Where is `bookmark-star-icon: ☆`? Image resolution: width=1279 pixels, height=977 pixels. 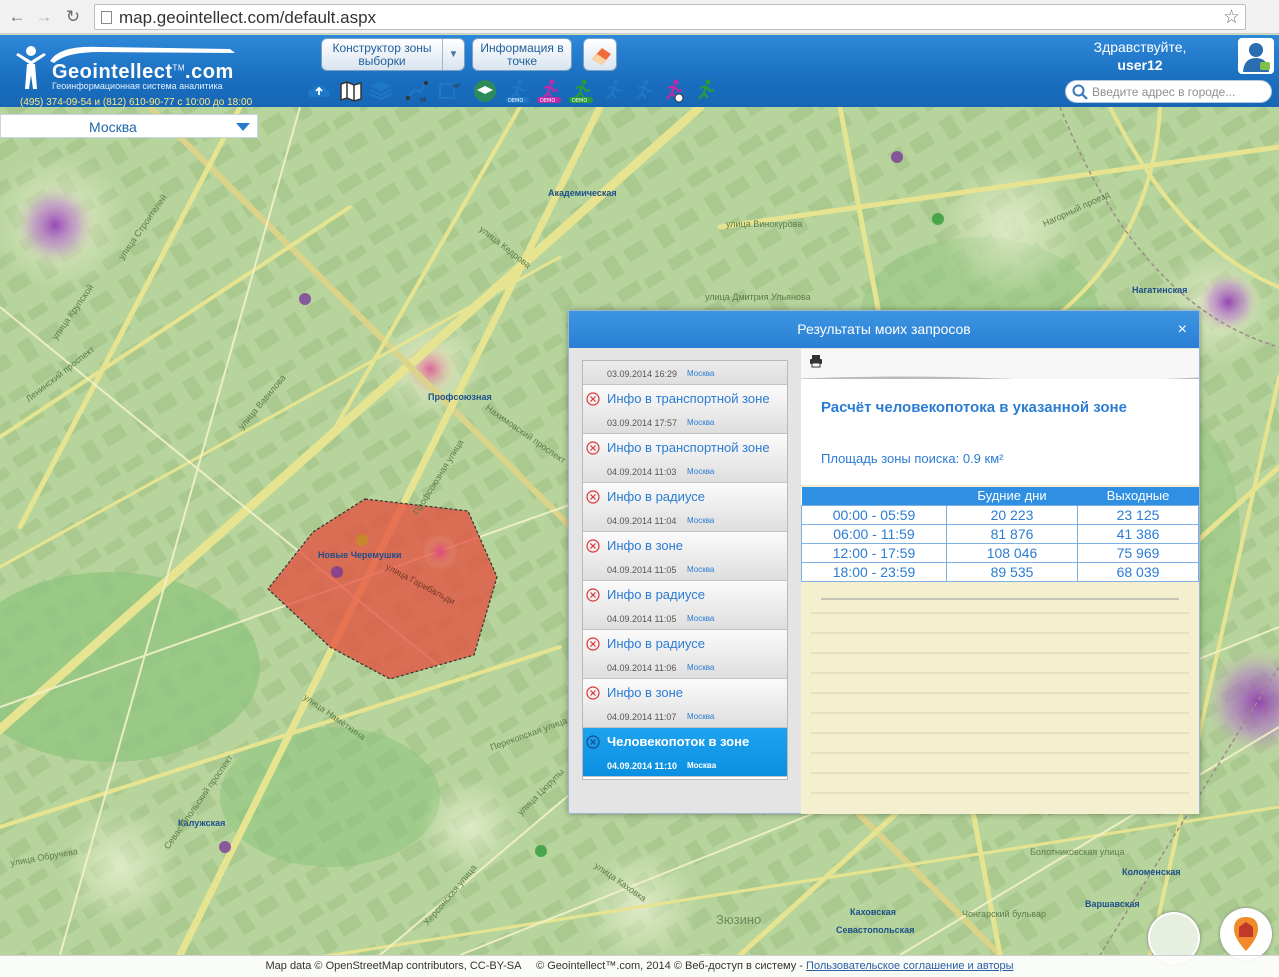 bookmark-star-icon: ☆ is located at coordinates (1231, 17).